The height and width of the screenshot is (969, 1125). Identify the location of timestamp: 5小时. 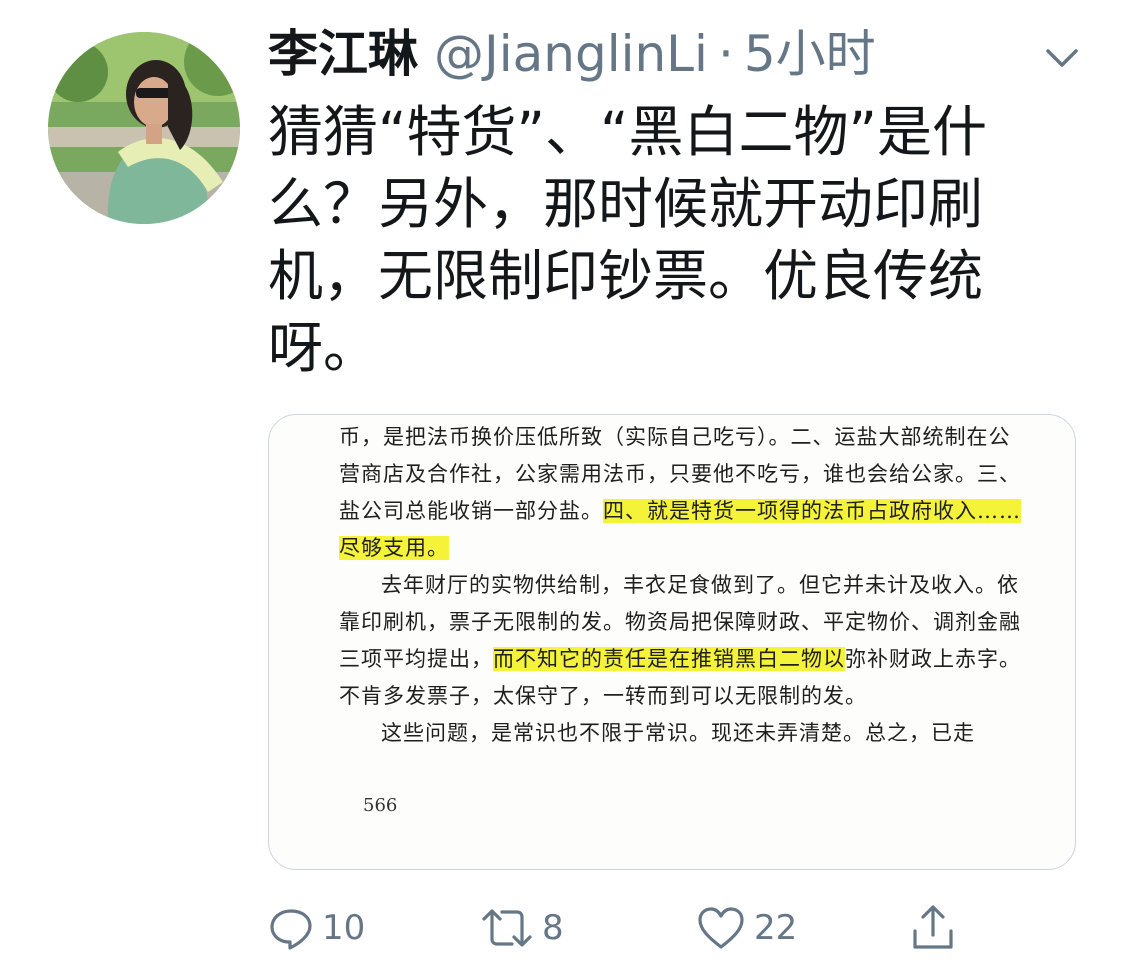
(810, 54).